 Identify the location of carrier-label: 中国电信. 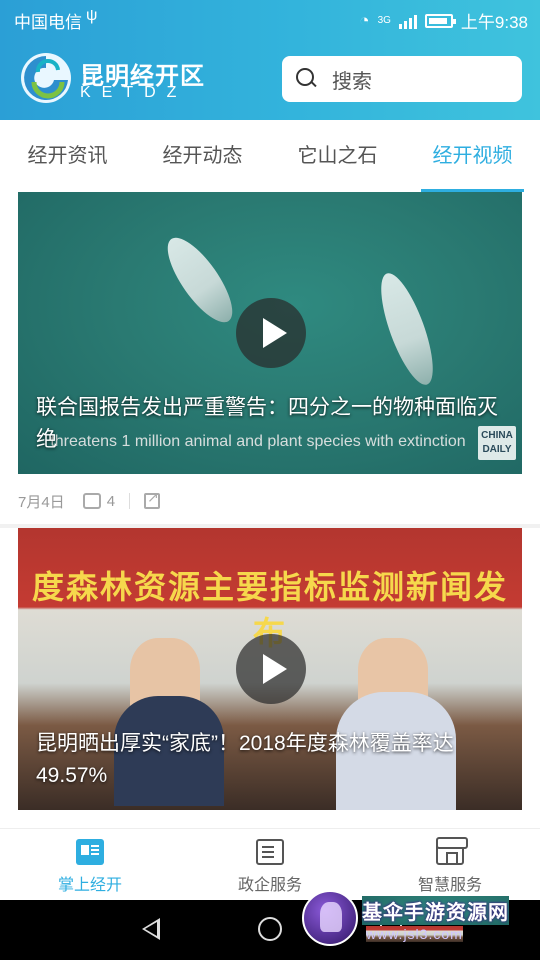
(48, 22).